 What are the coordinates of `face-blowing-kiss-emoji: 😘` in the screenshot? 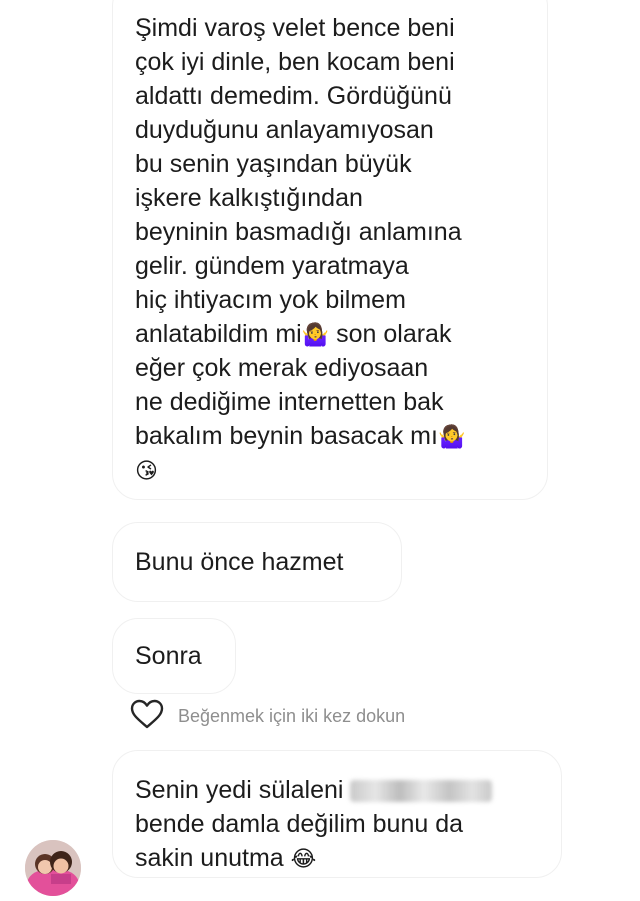 It's located at (146, 471).